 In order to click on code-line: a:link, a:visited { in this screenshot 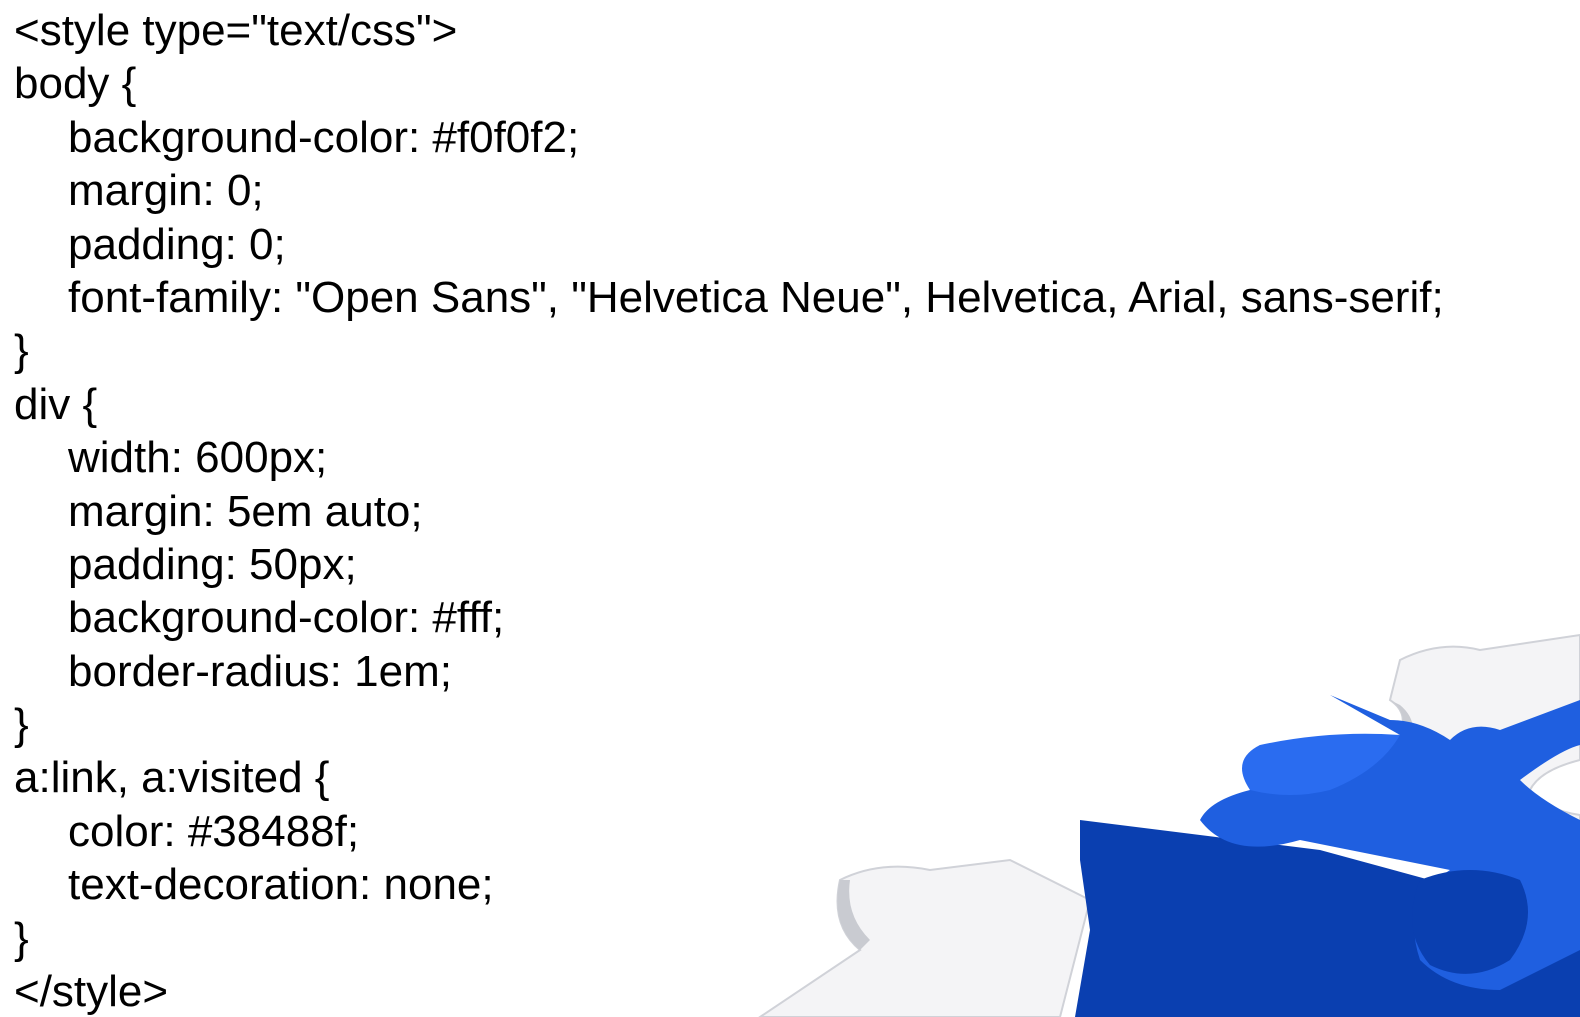, I will do `click(172, 778)`.